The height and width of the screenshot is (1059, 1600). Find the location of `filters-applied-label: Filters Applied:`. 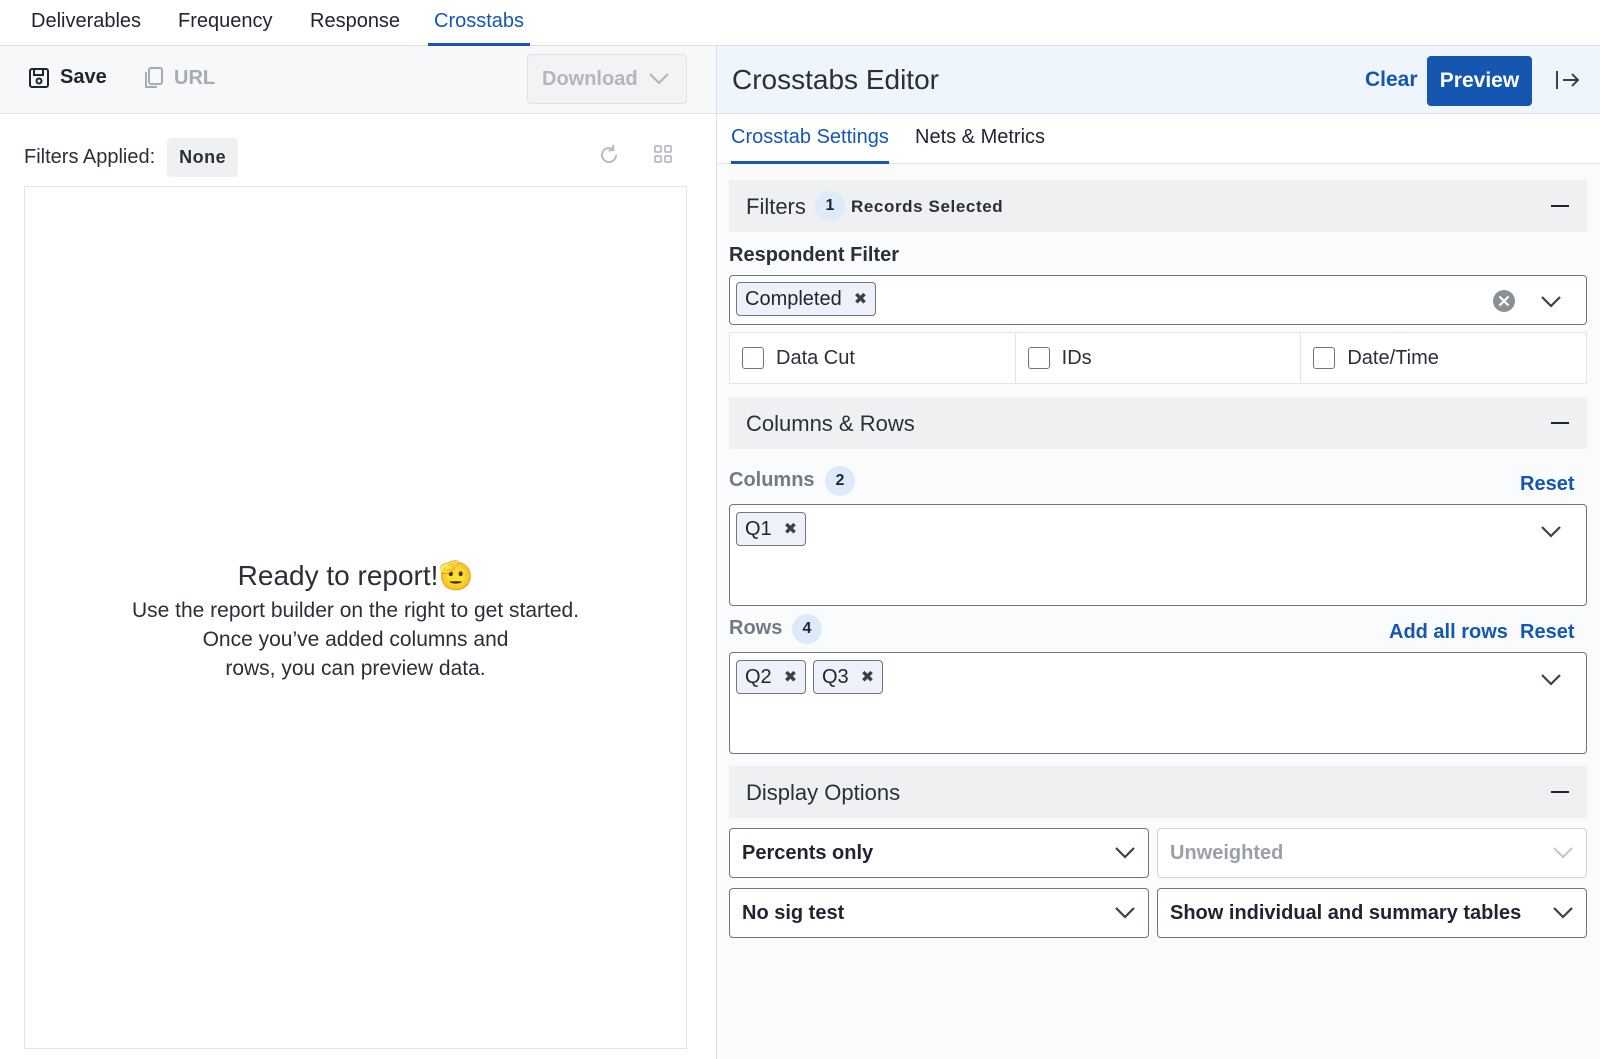

filters-applied-label: Filters Applied: is located at coordinates (90, 157).